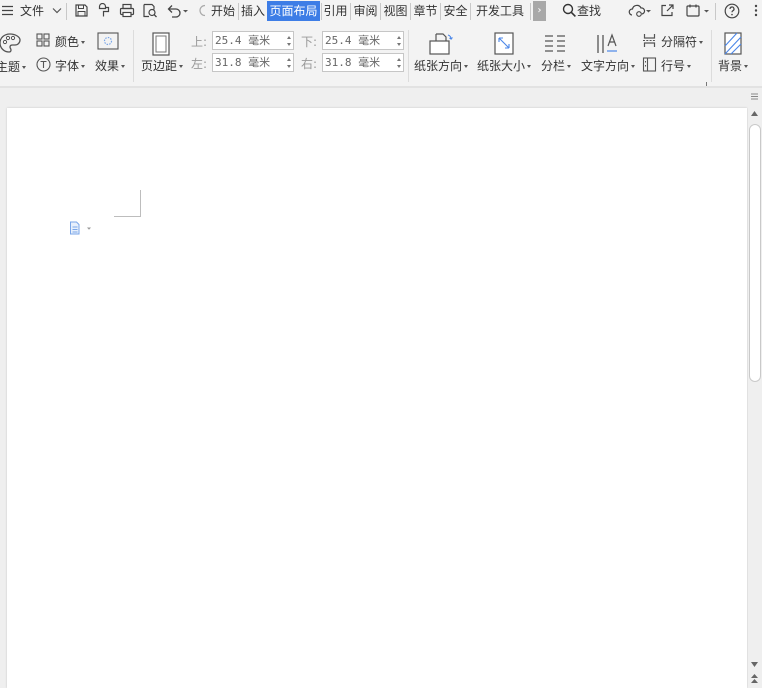 This screenshot has width=762, height=688. Describe the element at coordinates (756, 14) in the screenshot. I see `kebab-menu-icon` at that location.